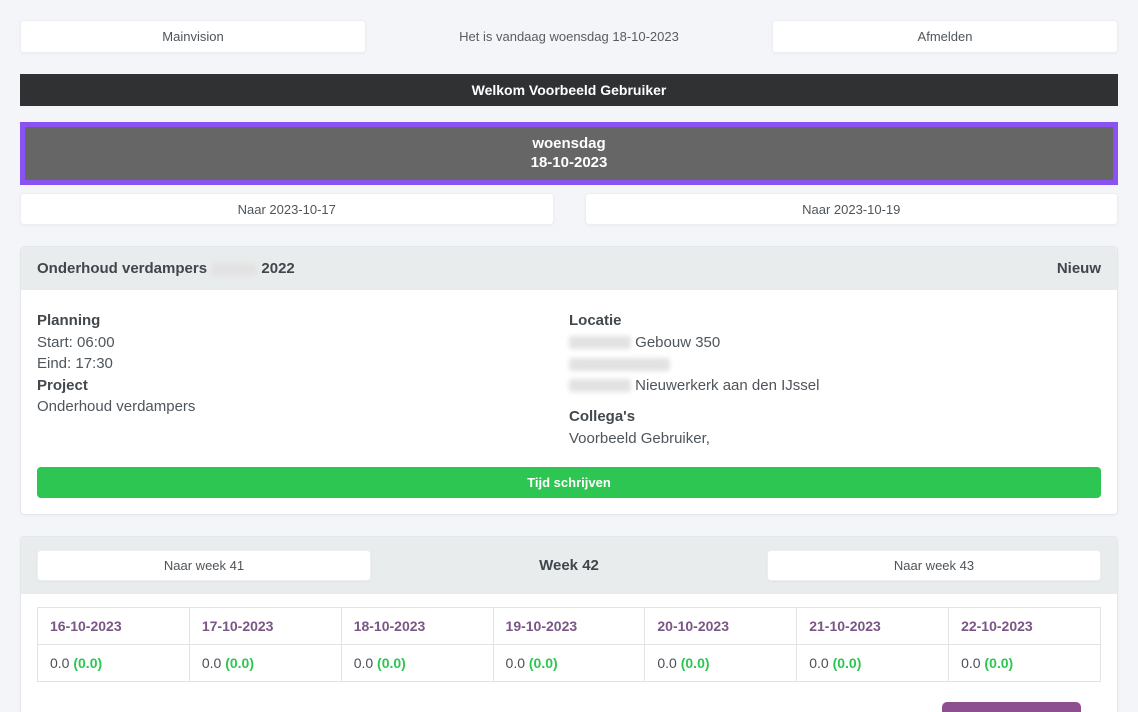  What do you see at coordinates (417, 626) in the screenshot?
I see `date-column-header: 18-10-2023` at bounding box center [417, 626].